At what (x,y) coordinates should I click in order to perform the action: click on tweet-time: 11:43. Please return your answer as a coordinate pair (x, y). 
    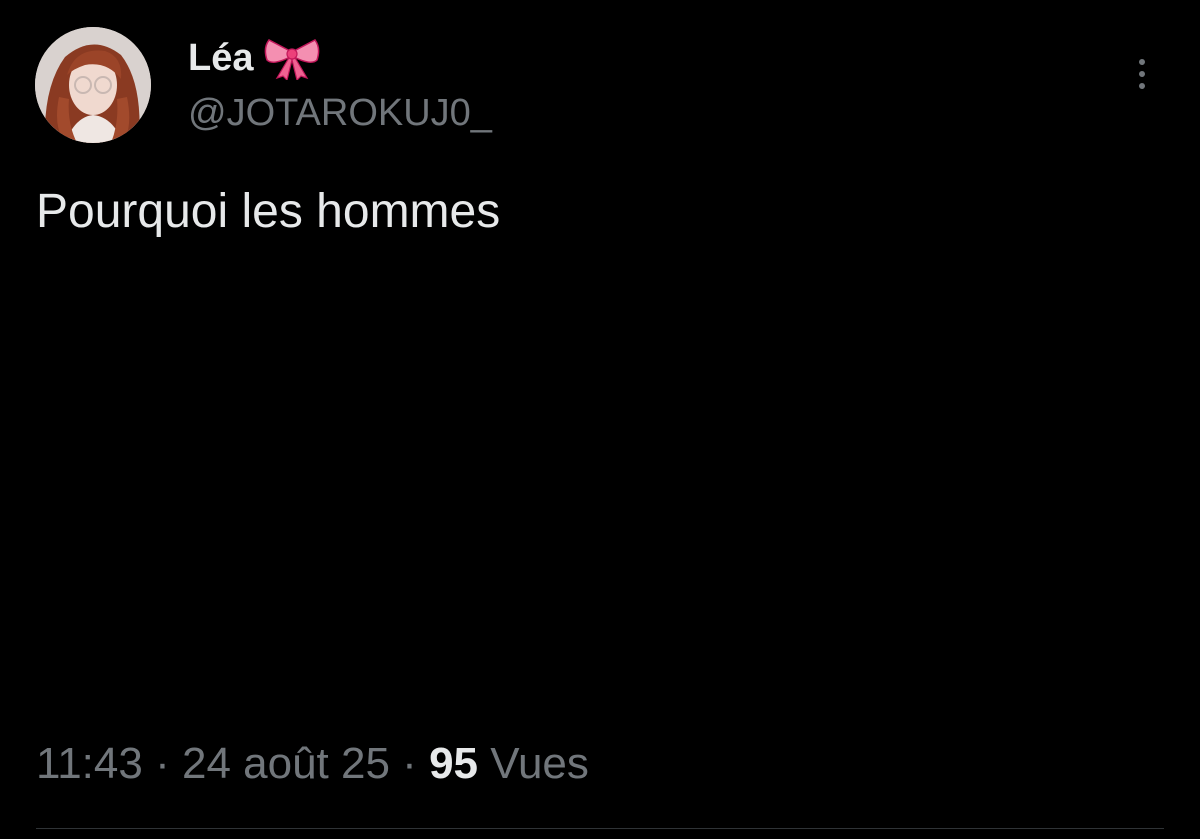
    Looking at the image, I should click on (89, 763).